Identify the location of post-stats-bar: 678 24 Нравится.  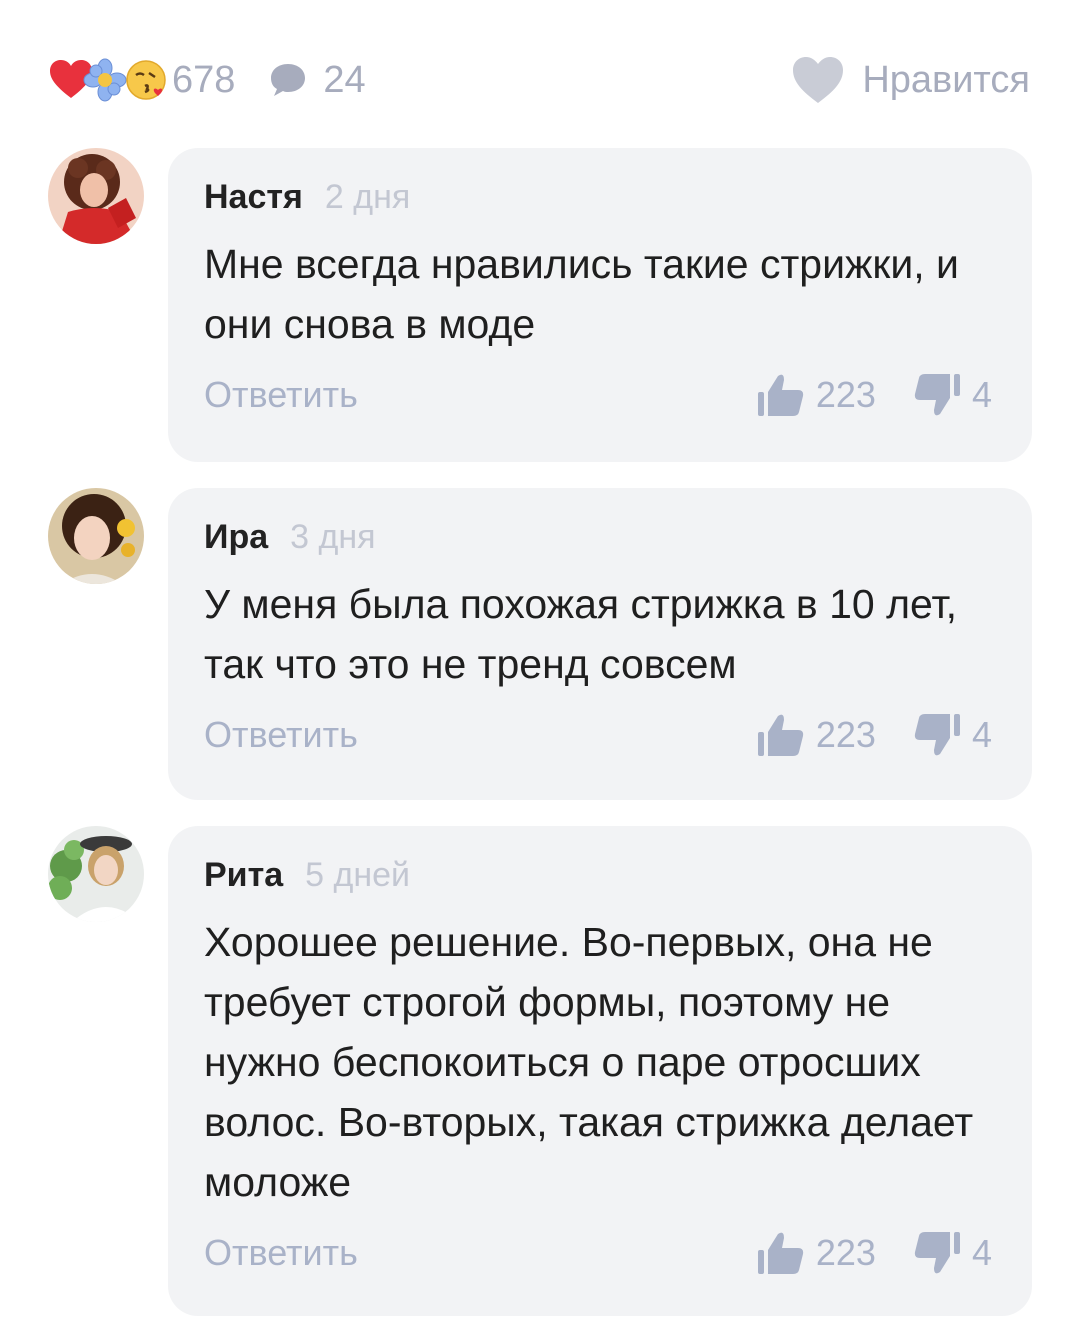
(539, 80).